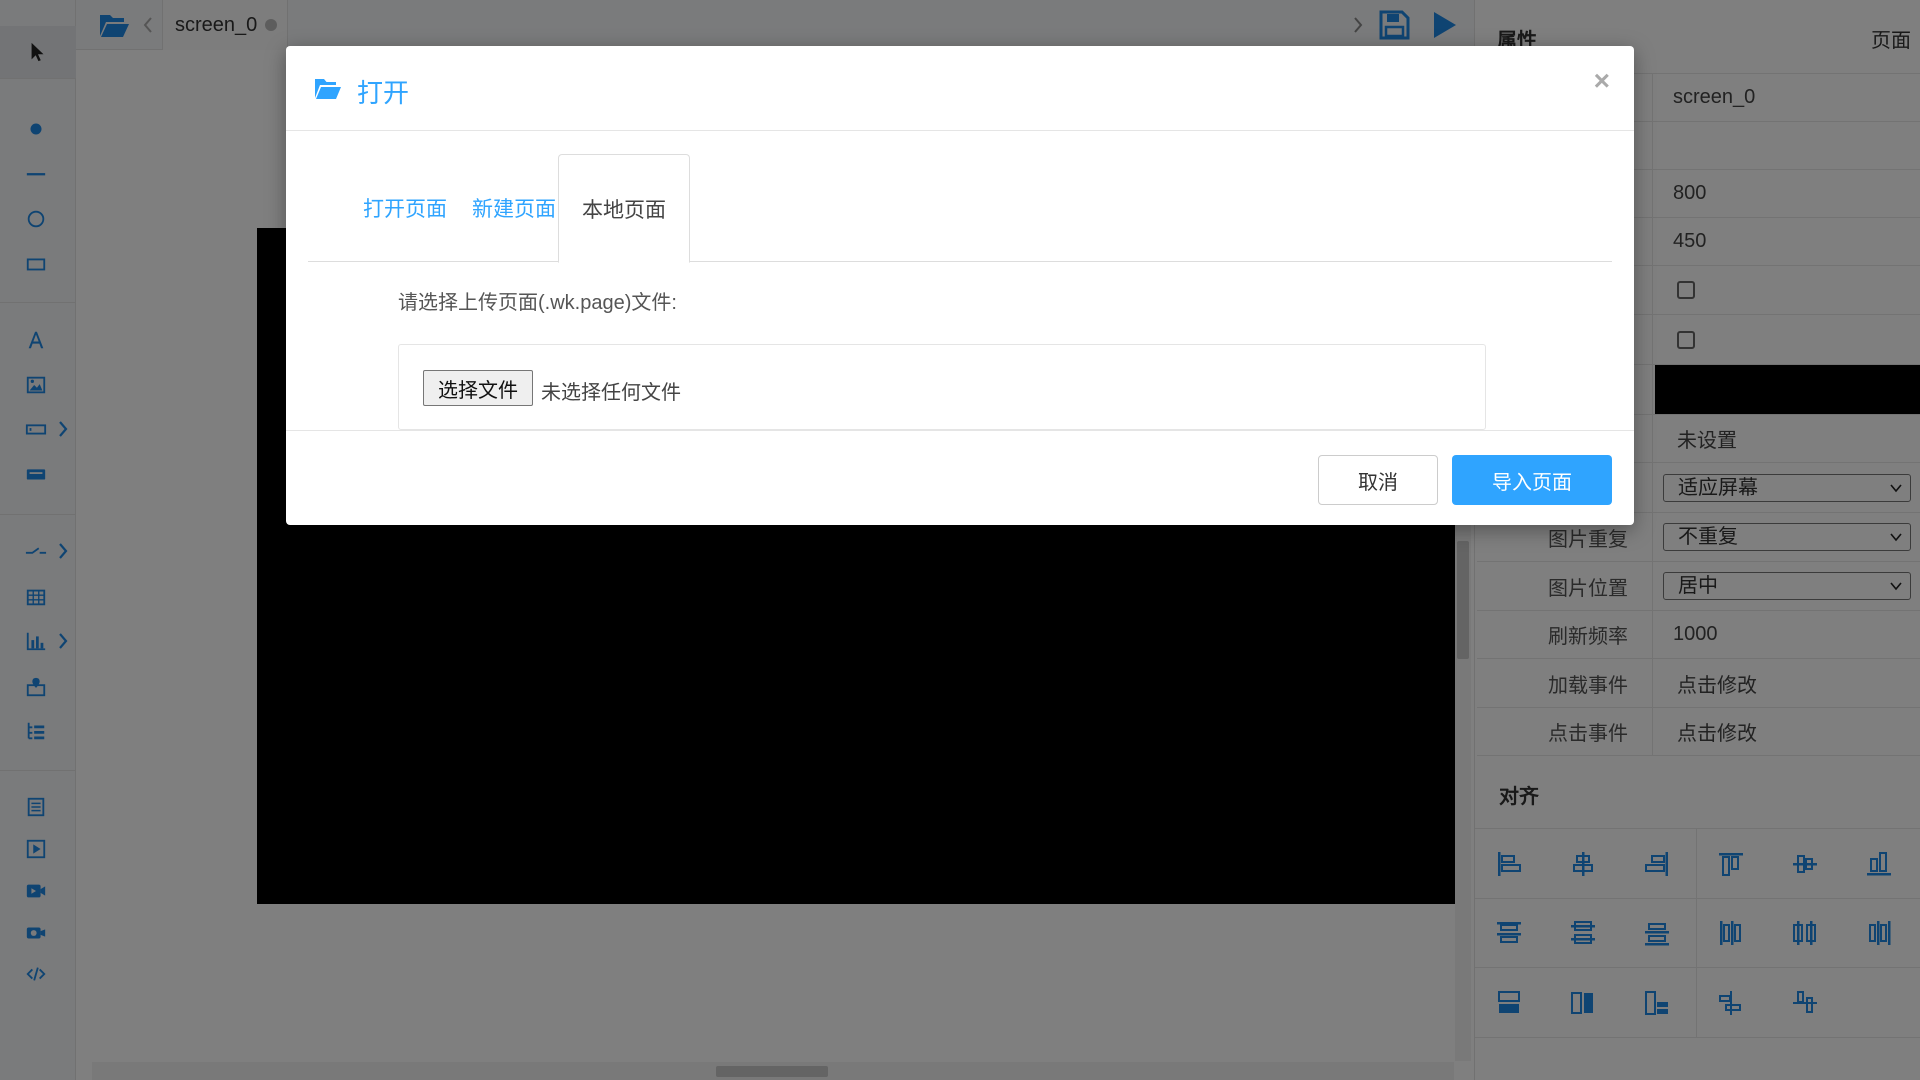 The image size is (1920, 1080). What do you see at coordinates (960, 88) in the screenshot?
I see `dialog-header: 打开 ×` at bounding box center [960, 88].